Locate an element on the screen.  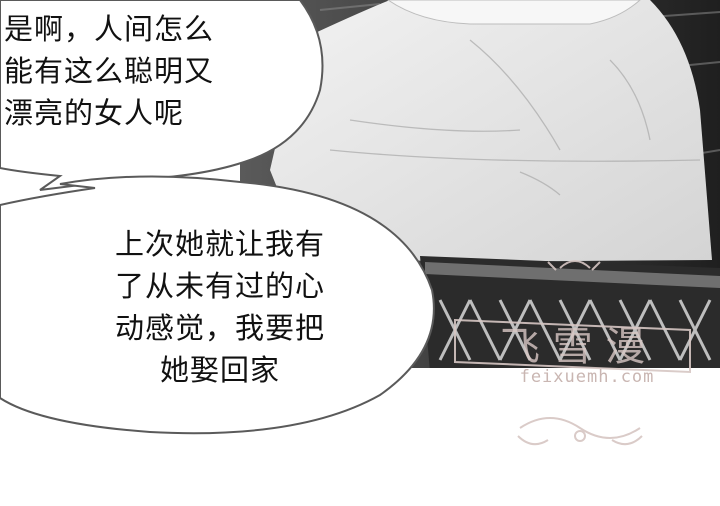
watermark-logo-glyphs: 飞 雪 漫 is located at coordinates (572, 347).